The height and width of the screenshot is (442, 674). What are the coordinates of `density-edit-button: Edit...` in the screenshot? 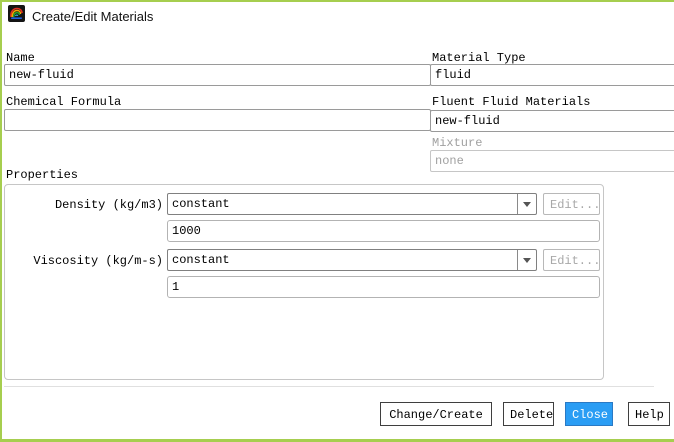 It's located at (571, 204).